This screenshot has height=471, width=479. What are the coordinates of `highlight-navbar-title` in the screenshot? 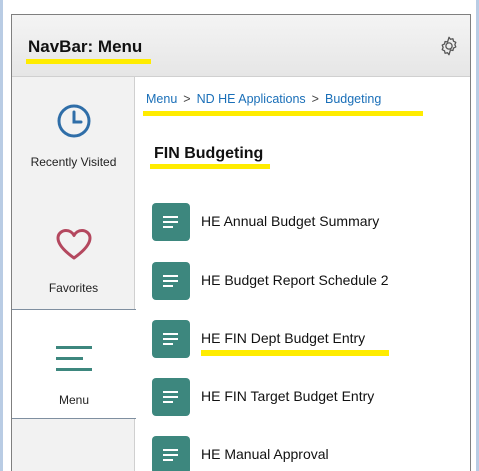 It's located at (88, 61).